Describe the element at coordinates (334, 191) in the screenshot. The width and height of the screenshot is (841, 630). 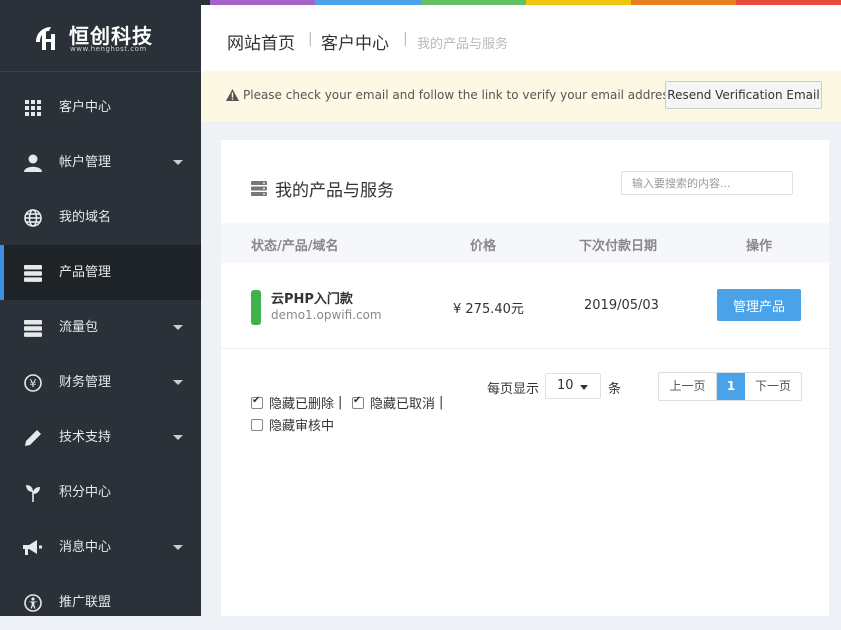
I see `card-title: 我的产品与服务` at that location.